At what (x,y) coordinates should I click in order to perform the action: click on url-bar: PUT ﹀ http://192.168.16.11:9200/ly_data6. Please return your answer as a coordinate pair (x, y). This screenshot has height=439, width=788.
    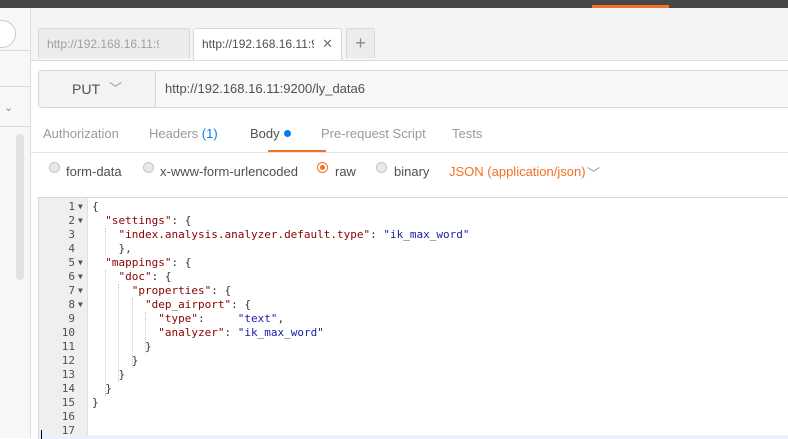
    Looking at the image, I should click on (413, 89).